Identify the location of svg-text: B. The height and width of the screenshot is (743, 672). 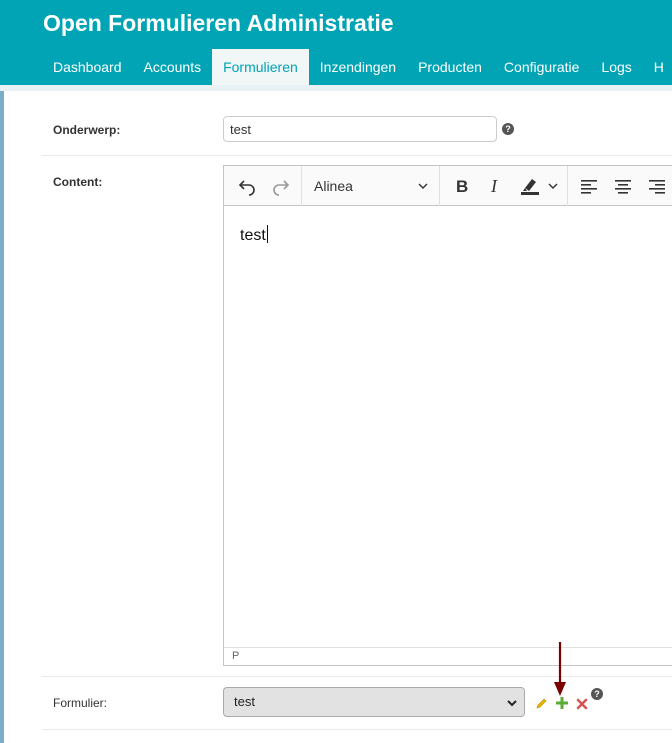
(462, 186).